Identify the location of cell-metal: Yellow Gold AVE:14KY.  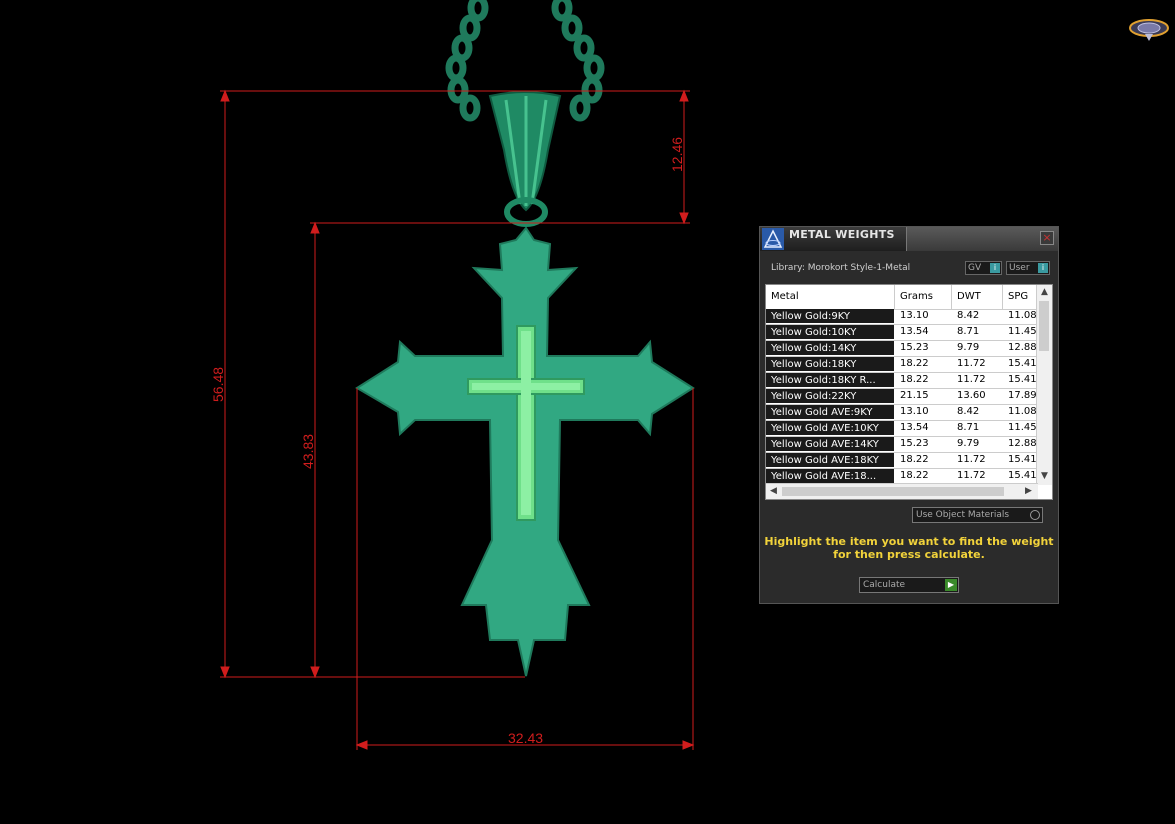
(830, 444).